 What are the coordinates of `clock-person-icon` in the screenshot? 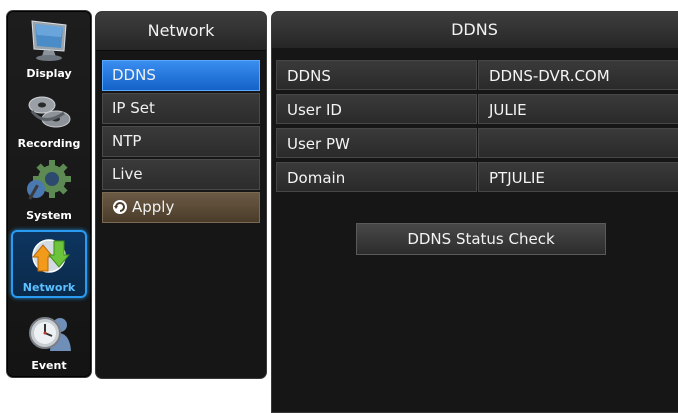 It's located at (50, 334).